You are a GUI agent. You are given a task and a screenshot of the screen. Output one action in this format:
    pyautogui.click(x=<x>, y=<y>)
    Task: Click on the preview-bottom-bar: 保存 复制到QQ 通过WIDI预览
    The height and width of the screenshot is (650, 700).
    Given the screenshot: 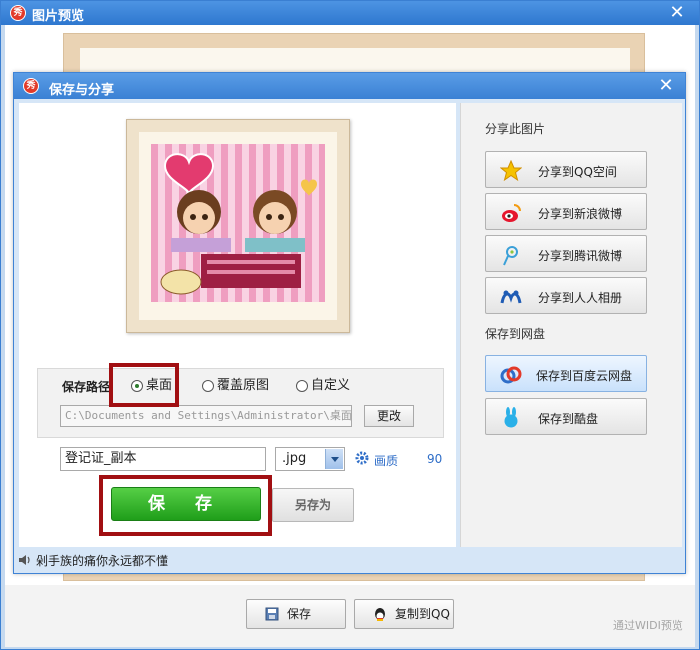 What is the action you would take?
    pyautogui.click(x=350, y=616)
    